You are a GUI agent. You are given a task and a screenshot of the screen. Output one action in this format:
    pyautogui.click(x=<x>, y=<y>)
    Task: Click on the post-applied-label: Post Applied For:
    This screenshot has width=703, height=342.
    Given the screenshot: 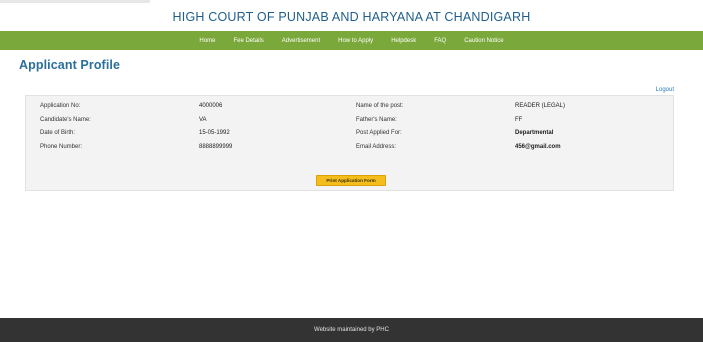 What is the action you would take?
    pyautogui.click(x=379, y=133)
    